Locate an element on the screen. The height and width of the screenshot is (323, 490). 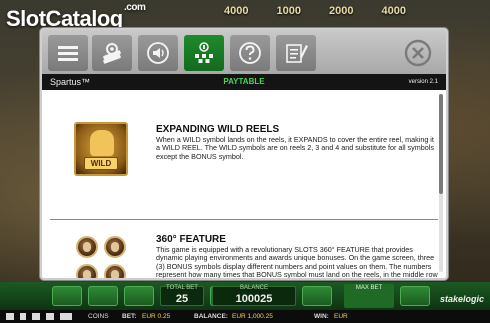
total-bet-label: TOTAL BET is located at coordinates (182, 288).